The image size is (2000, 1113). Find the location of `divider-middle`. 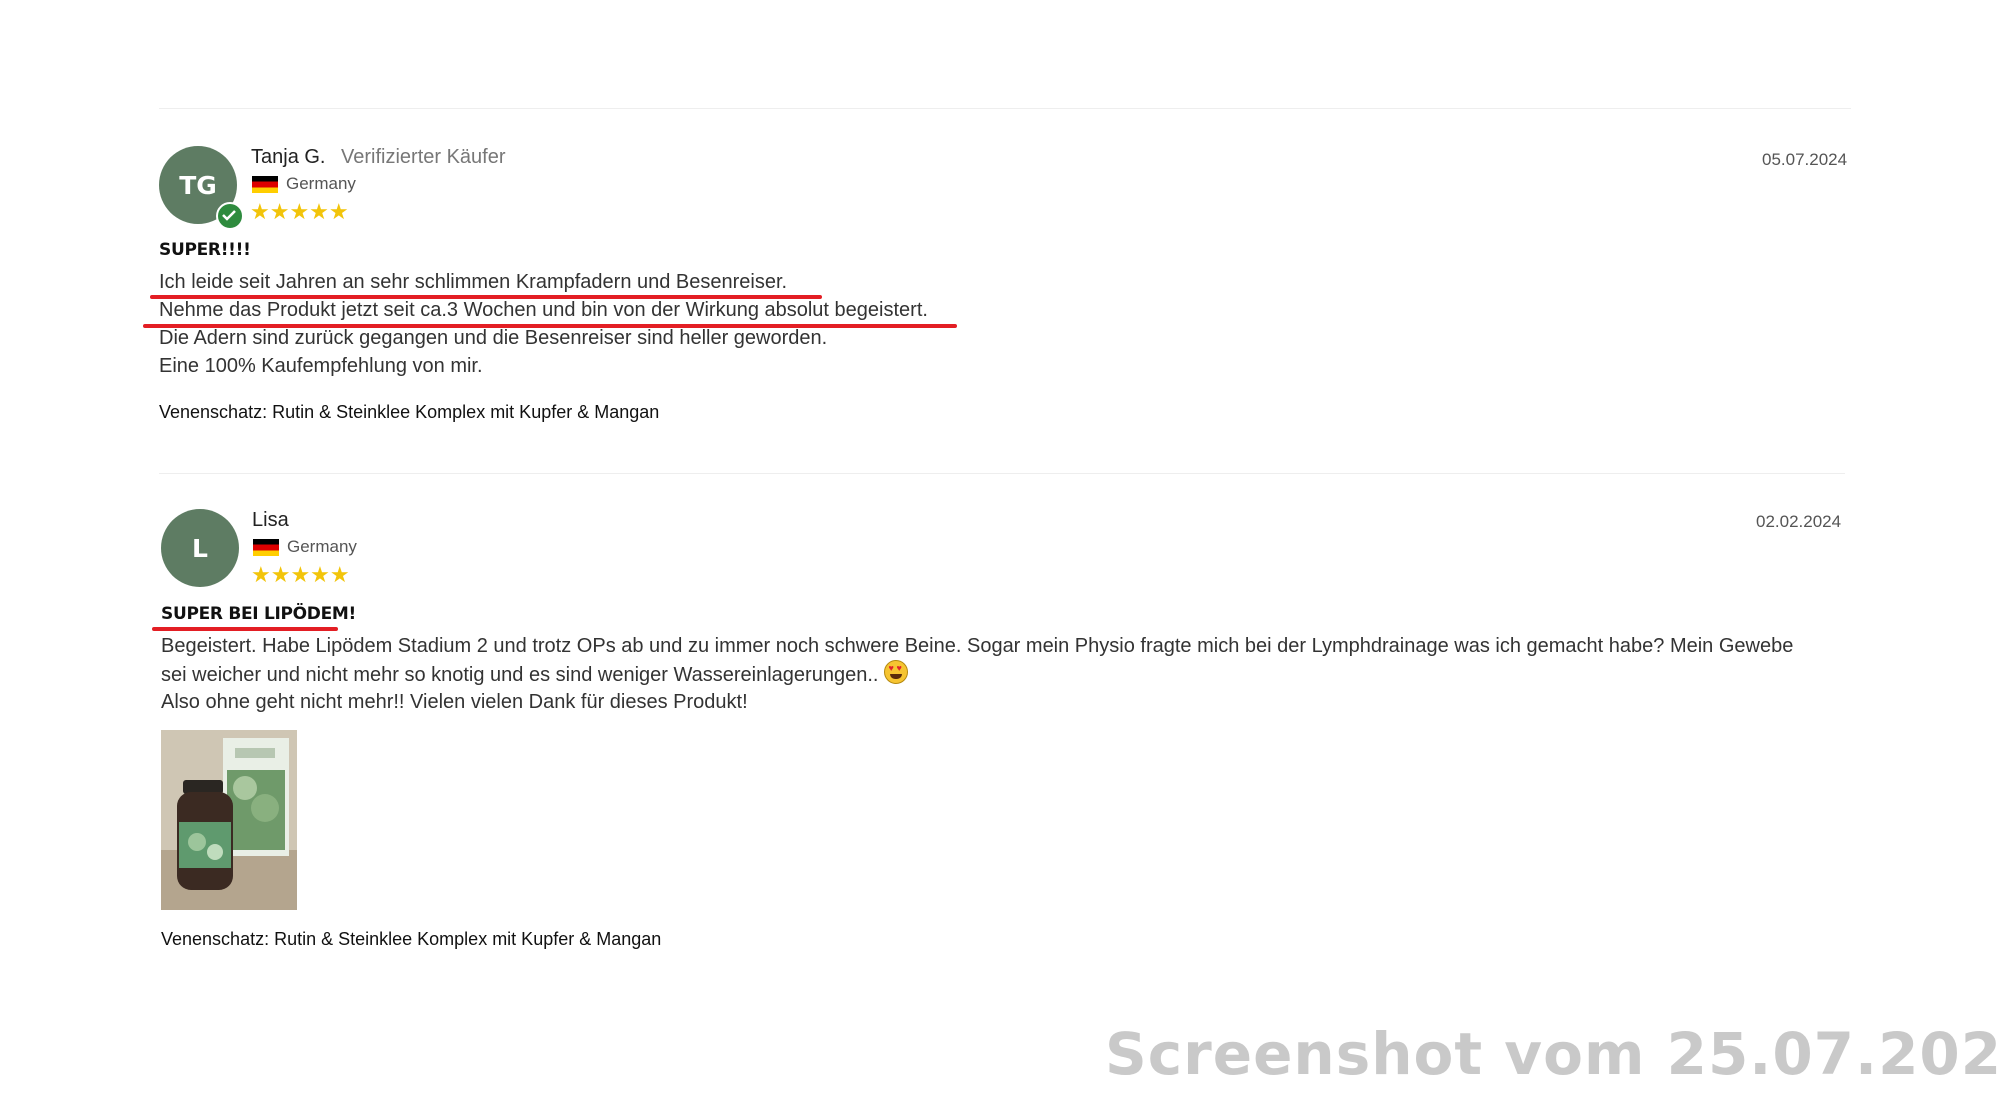

divider-middle is located at coordinates (1002, 473).